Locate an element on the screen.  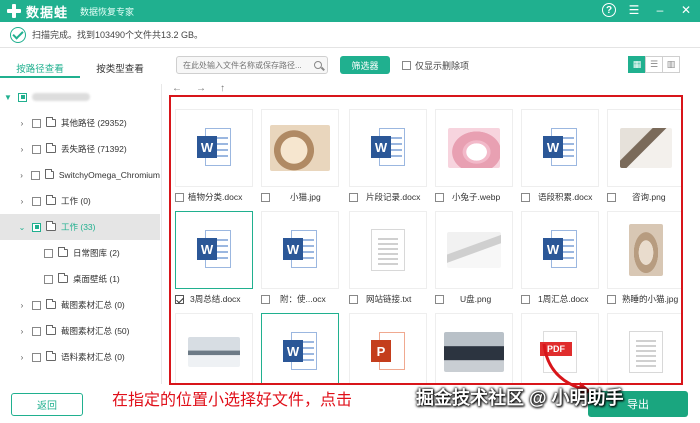
tree-item-lost-paths: › 丢失路径 (71392) is located at coordinates (80, 149).